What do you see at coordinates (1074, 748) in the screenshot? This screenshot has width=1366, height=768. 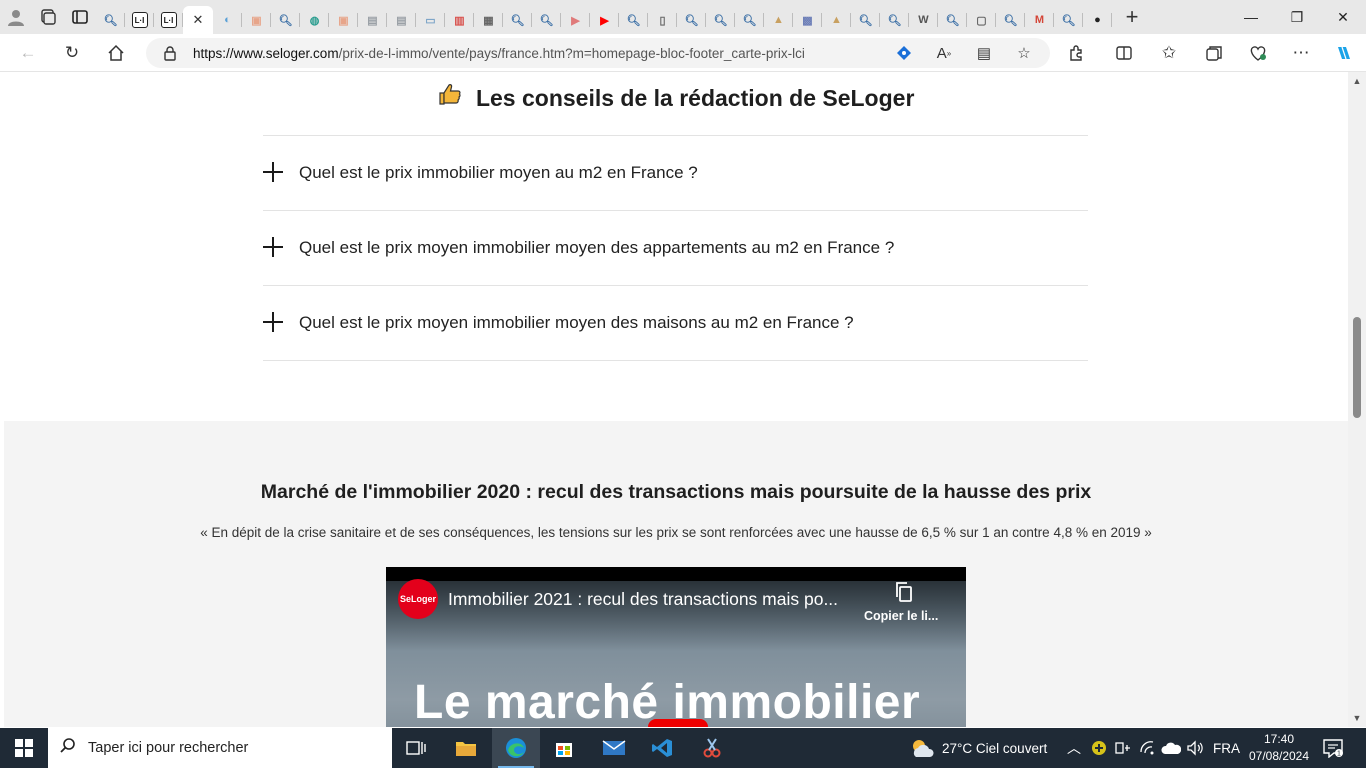 I see `show-hidden-icons-chevron-icon: ︿` at bounding box center [1074, 748].